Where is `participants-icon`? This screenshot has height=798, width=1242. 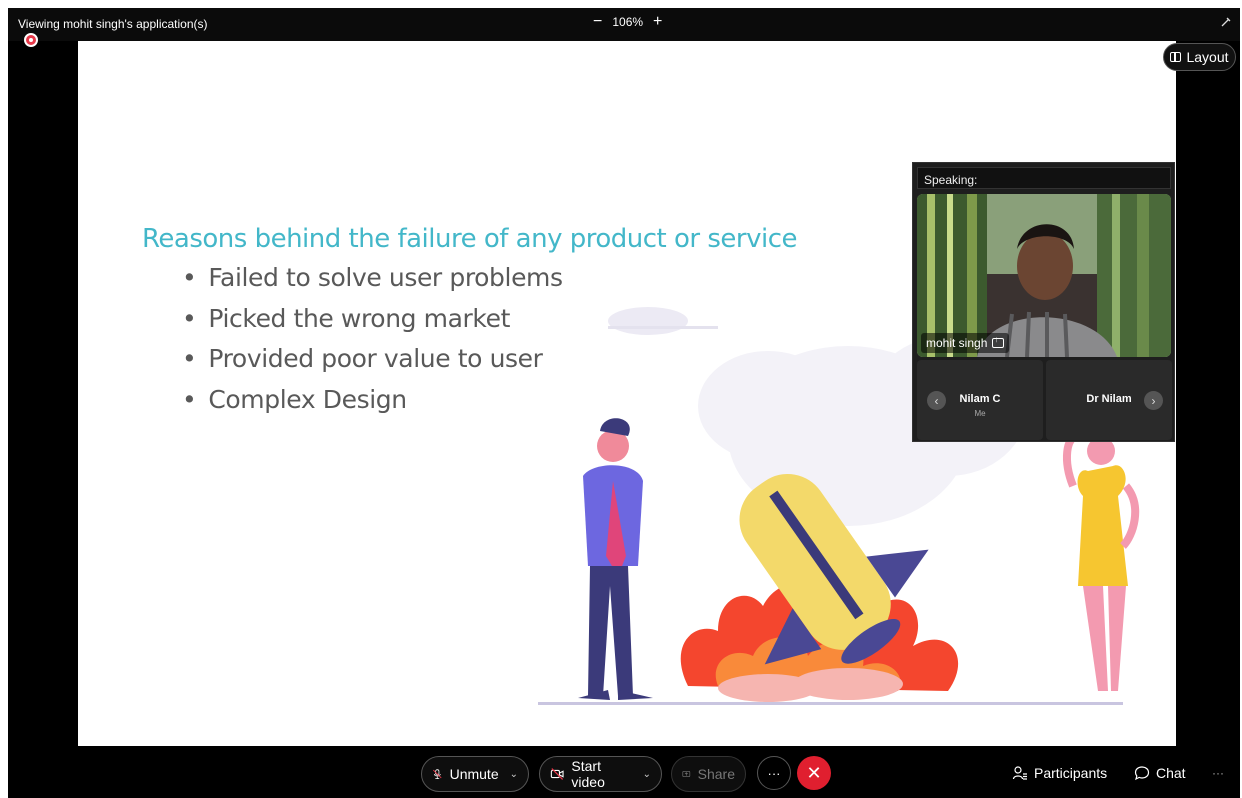 participants-icon is located at coordinates (1019, 773).